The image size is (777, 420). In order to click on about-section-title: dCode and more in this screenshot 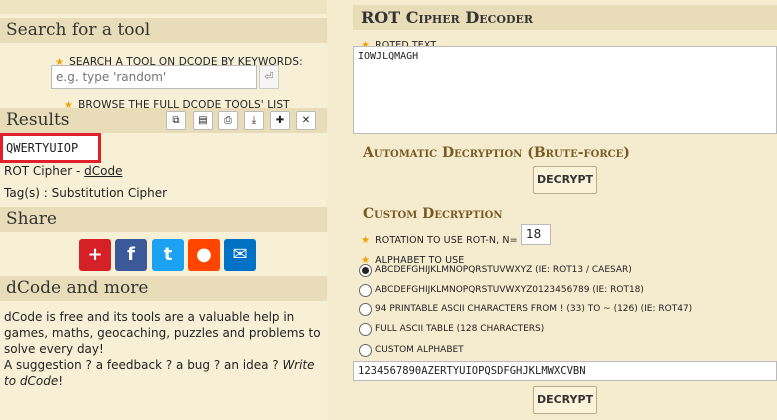, I will do `click(163, 288)`.